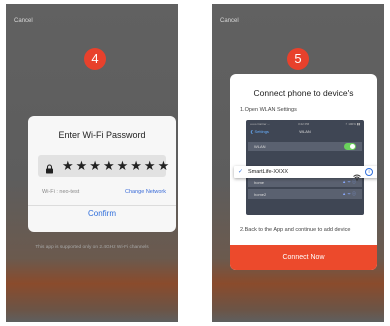 Image resolution: width=390 pixels, height=326 pixels. What do you see at coordinates (102, 135) in the screenshot?
I see `dialog-title: Enter Wi-Fi Password` at bounding box center [102, 135].